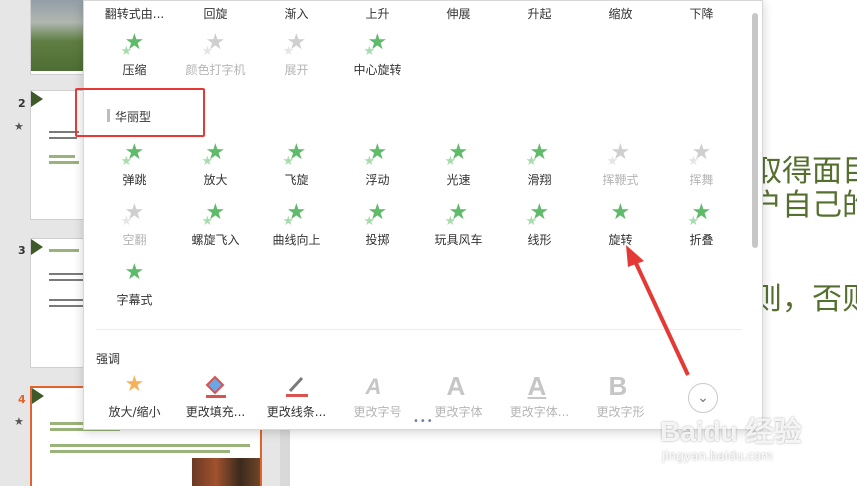 Image resolution: width=857 pixels, height=486 pixels. I want to click on anim-change-font: A 更改字体, so click(458, 395).